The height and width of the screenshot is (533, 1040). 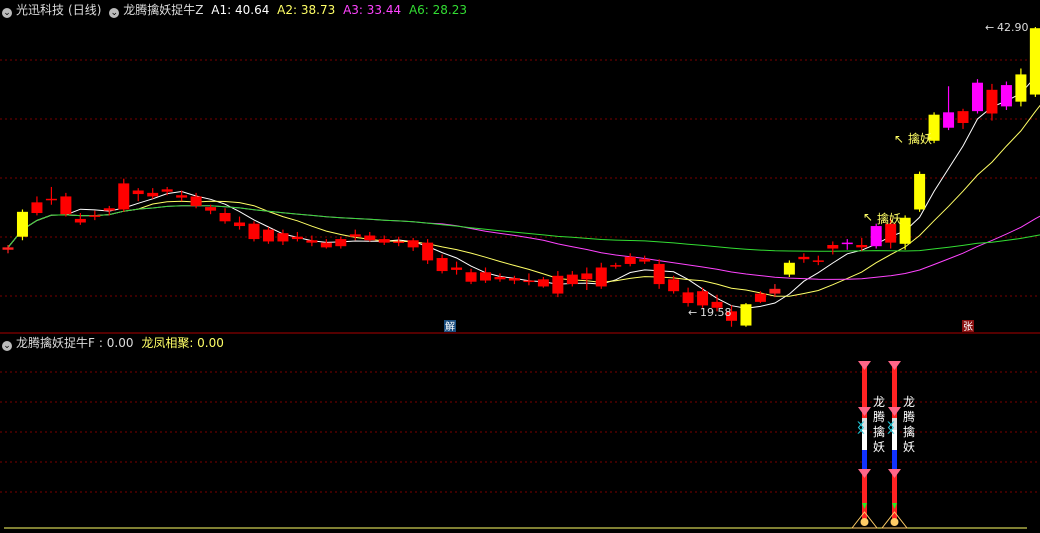 What do you see at coordinates (920, 138) in the screenshot?
I see `qinyao-label-2: 擒妖` at bounding box center [920, 138].